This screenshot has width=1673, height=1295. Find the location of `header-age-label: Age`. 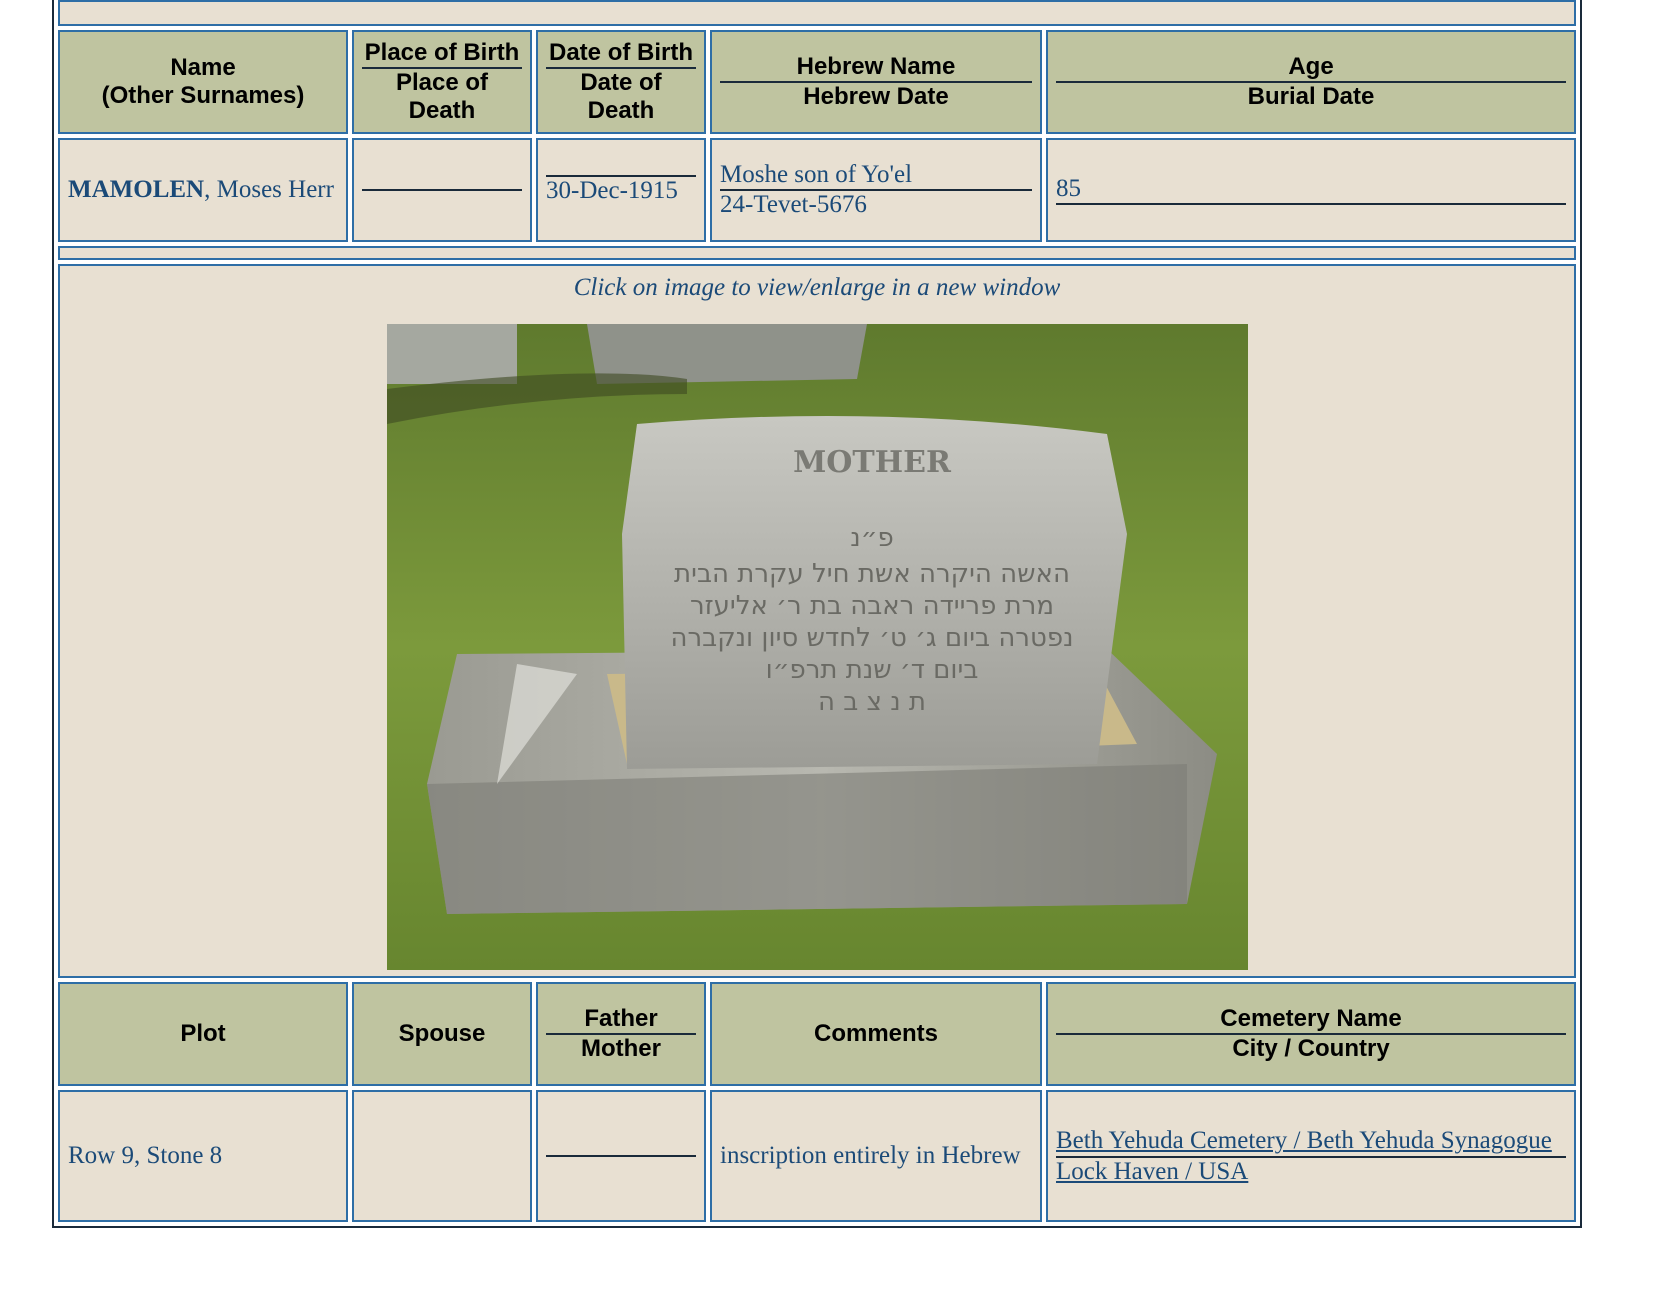

header-age-label: Age is located at coordinates (1311, 66).